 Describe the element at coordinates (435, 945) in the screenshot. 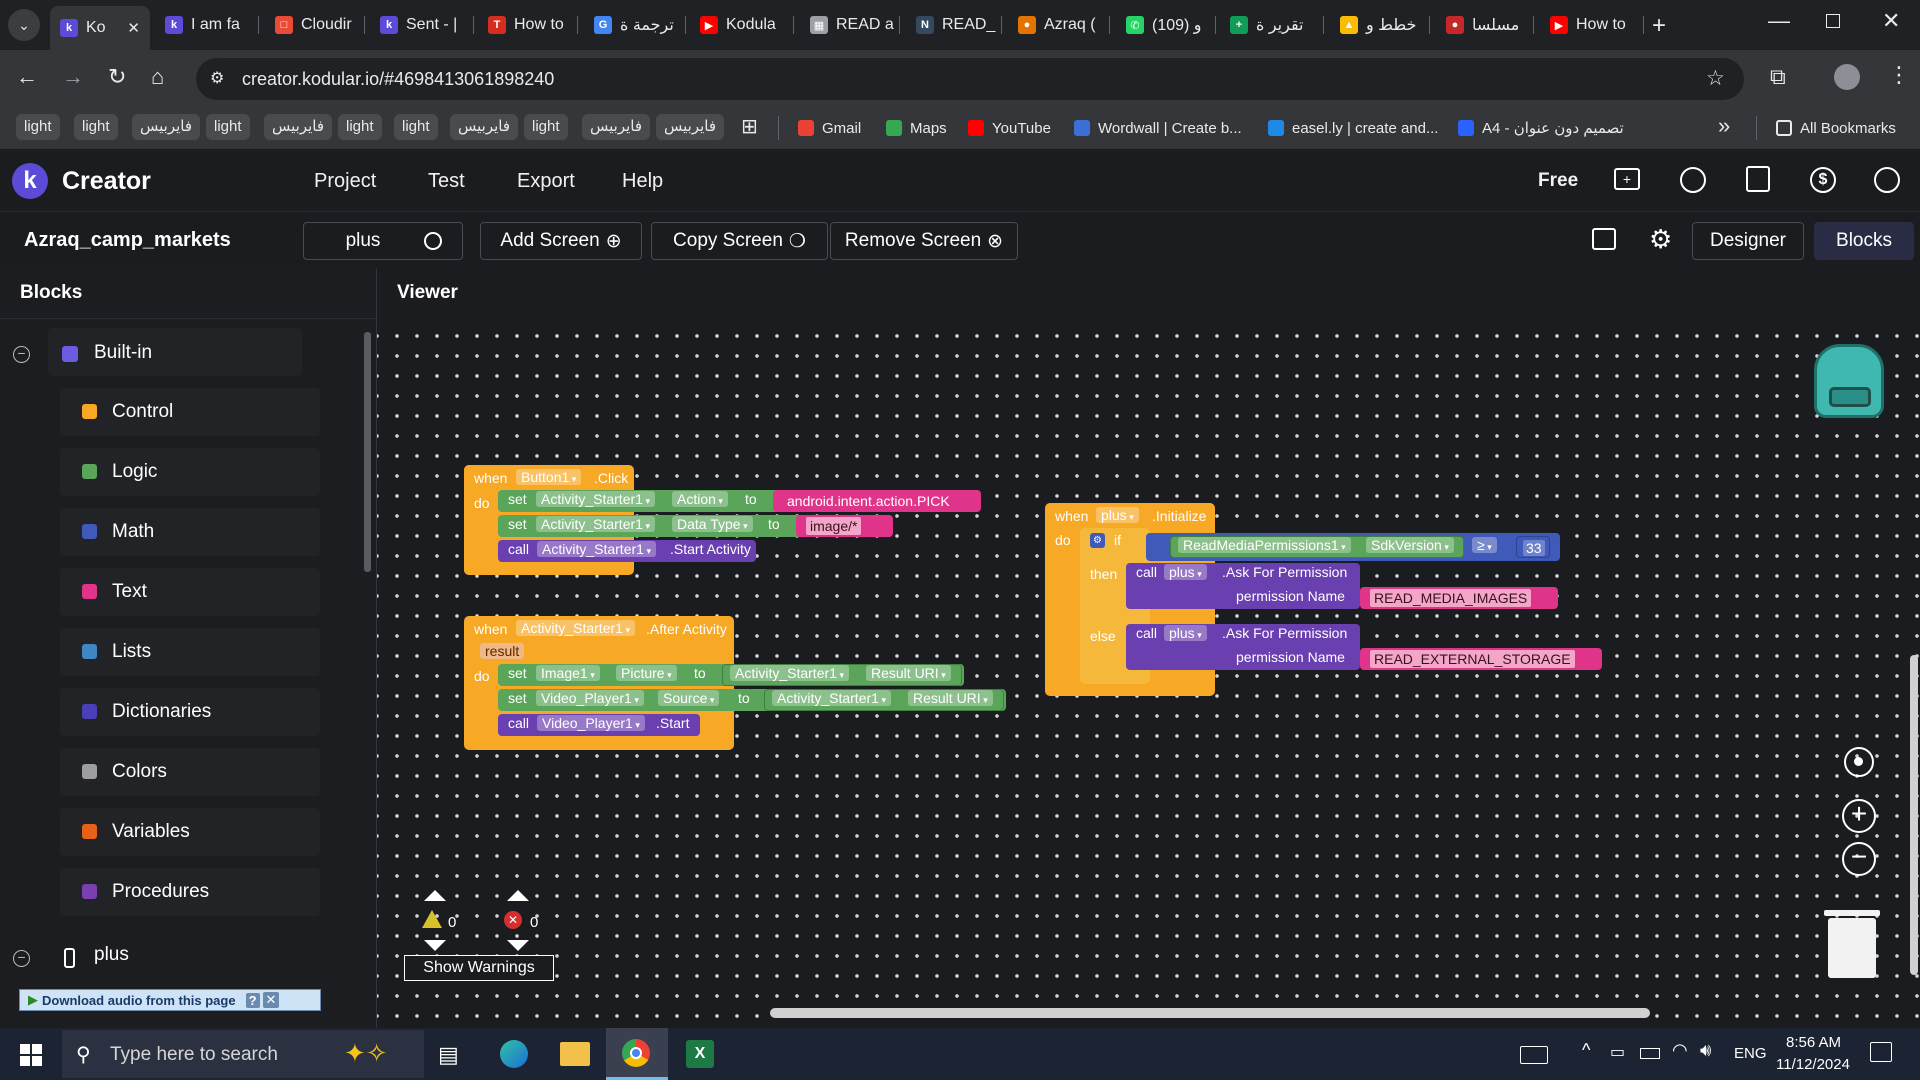

I see `warning-down-arrow` at that location.